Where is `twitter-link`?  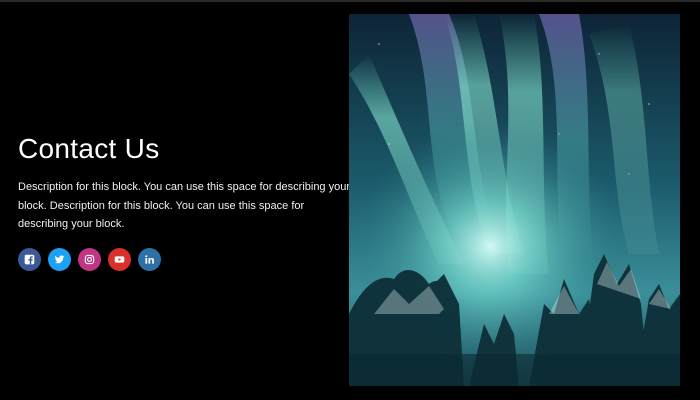 twitter-link is located at coordinates (59, 259).